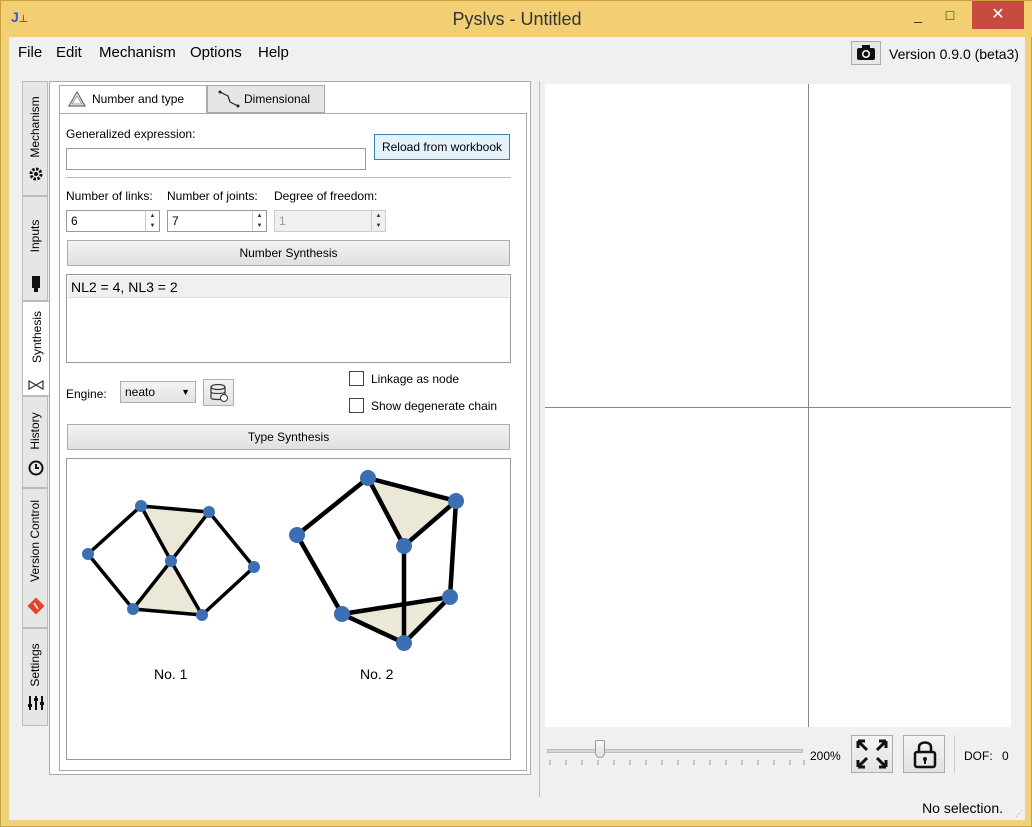 The width and height of the screenshot is (1032, 827). I want to click on tab-history-label: History, so click(35, 431).